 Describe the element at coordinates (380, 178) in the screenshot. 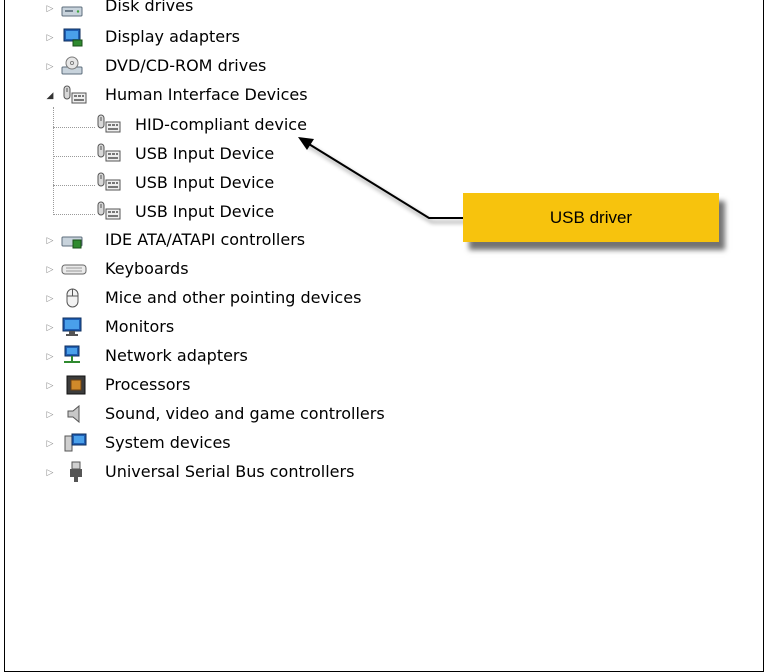

I see `callout-arrow` at that location.